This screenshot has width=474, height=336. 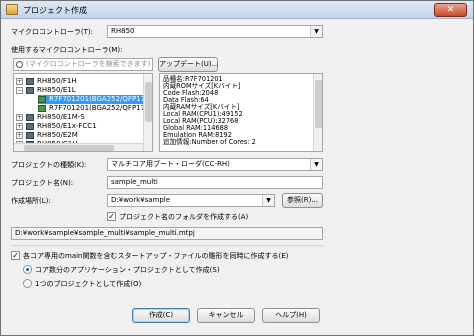 I want to click on tree-item-label: RH850/F1H, so click(x=57, y=81).